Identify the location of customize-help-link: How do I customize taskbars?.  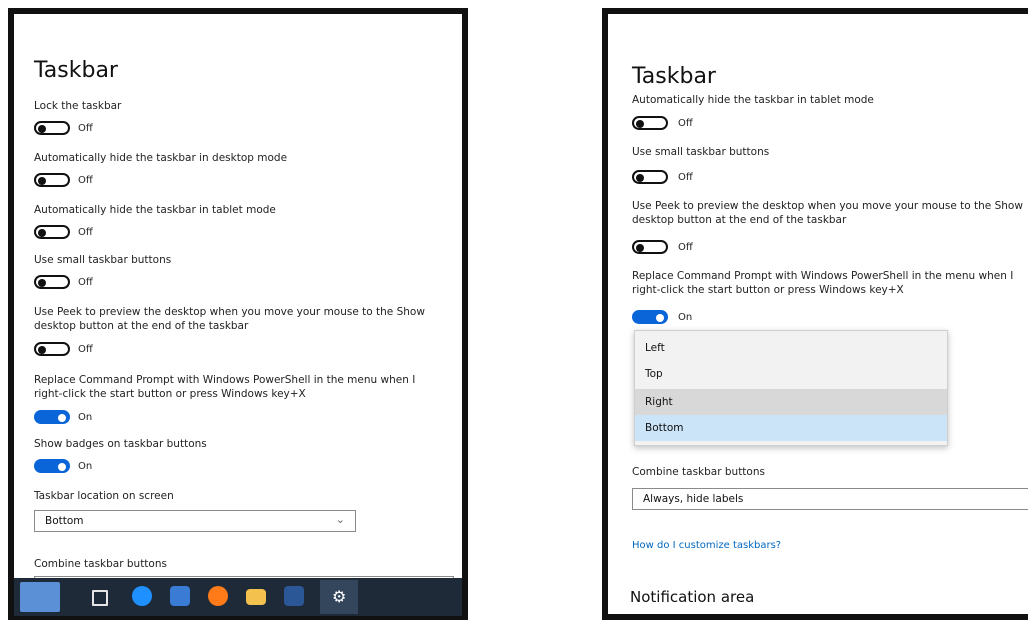
(706, 545).